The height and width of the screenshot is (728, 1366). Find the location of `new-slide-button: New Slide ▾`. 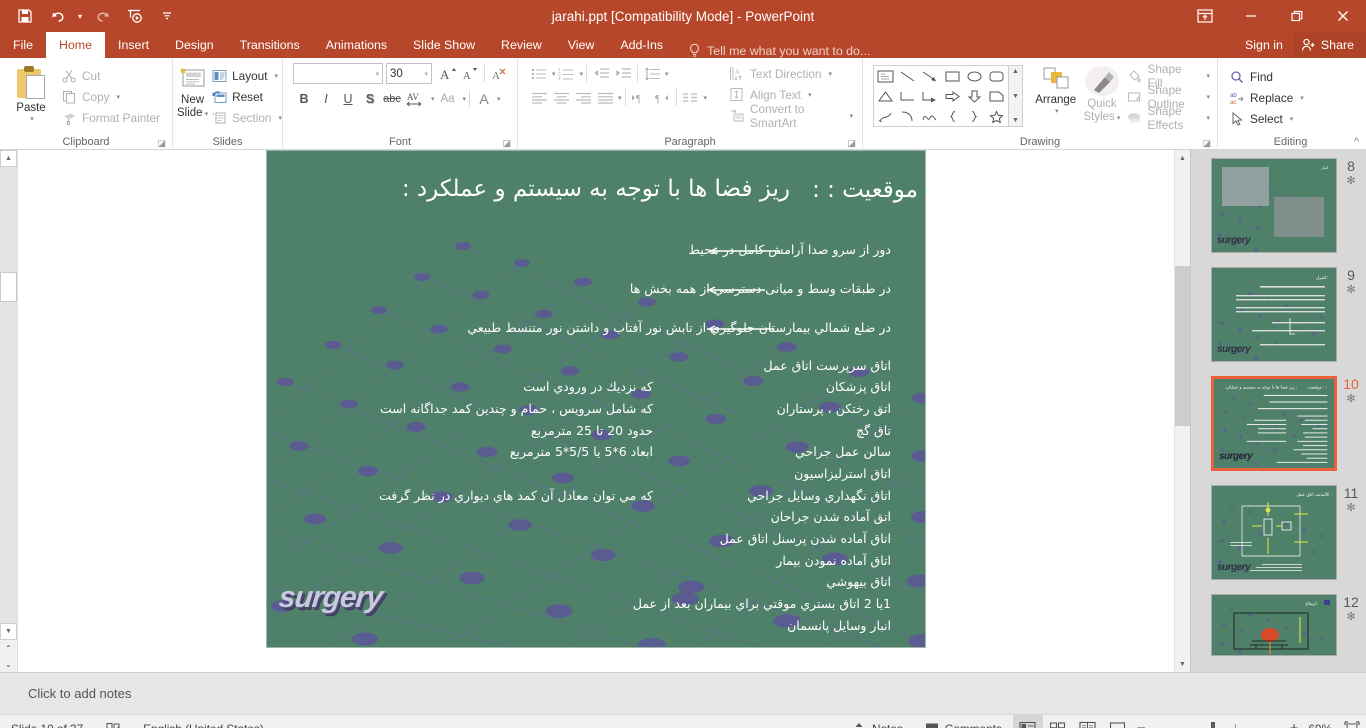

new-slide-button: New Slide ▾ is located at coordinates (192, 92).